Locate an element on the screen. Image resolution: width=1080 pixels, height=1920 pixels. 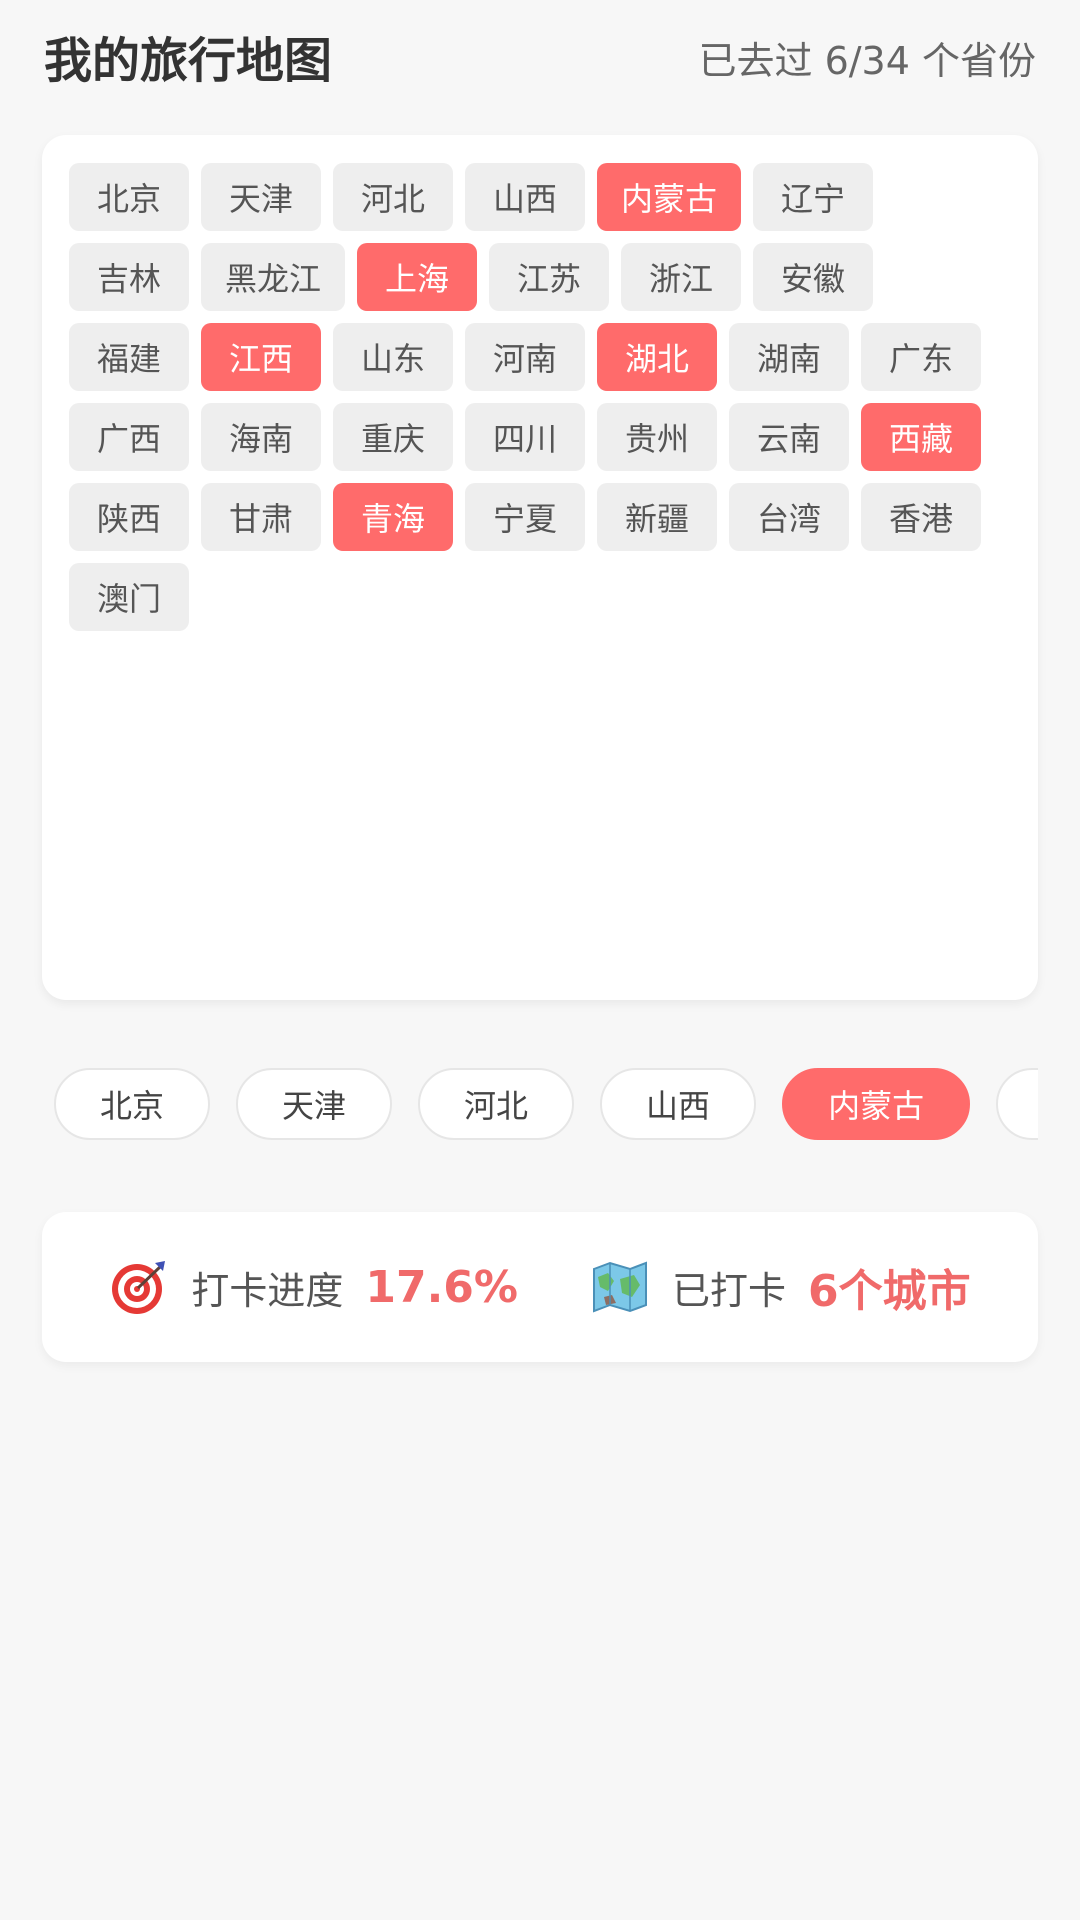
province-chip: 河北 is located at coordinates (393, 197).